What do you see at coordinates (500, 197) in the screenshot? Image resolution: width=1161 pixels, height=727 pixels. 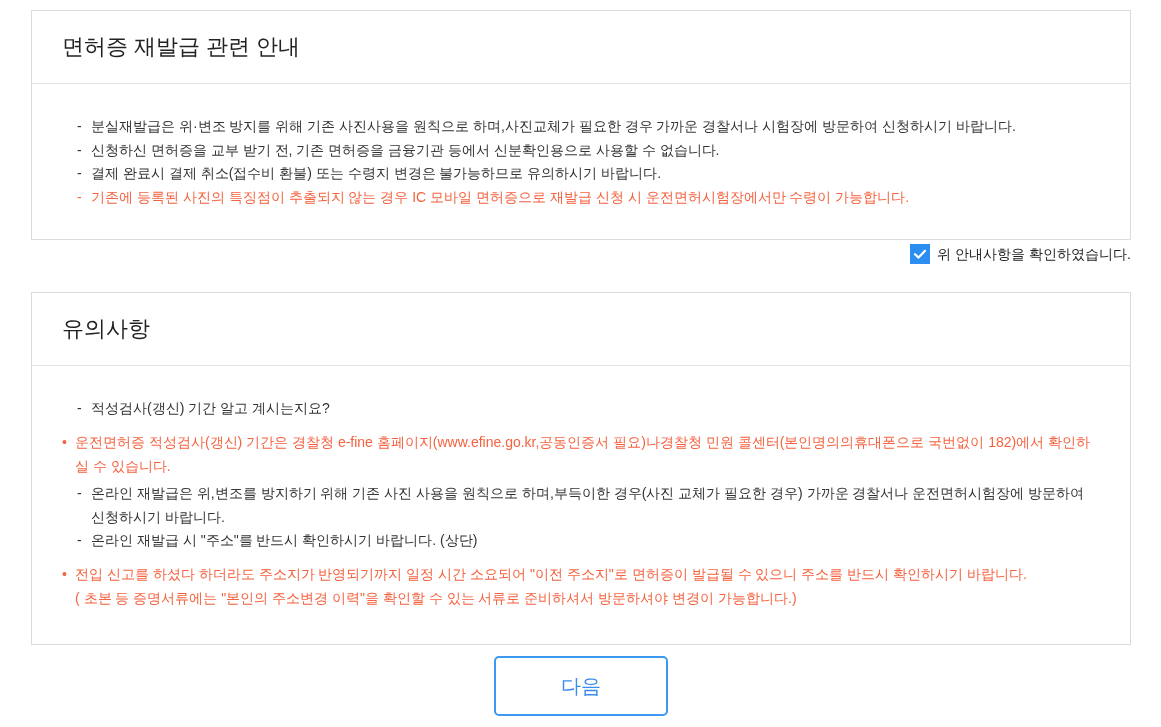 I see `notice-text: 기존에 등록된 사진의 특징점이 추출되지 않는 경우 IC 모바일 면허증으로 재발급 신청 시 운전면허시험장에서만 수령이 가능합니다.` at bounding box center [500, 197].